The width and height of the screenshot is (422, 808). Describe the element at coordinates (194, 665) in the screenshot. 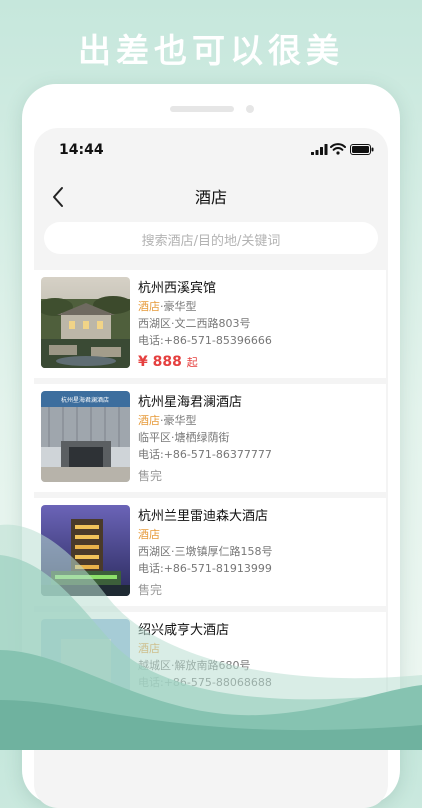

I see `hotel-address: 越城区·解放南路680号` at that location.